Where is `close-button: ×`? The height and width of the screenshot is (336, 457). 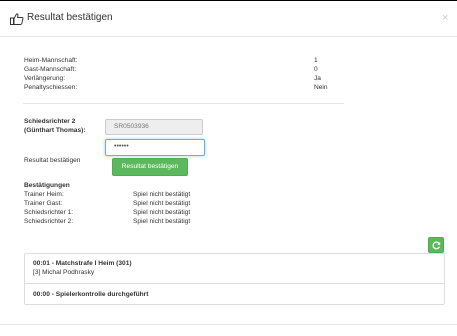 close-button: × is located at coordinates (445, 18).